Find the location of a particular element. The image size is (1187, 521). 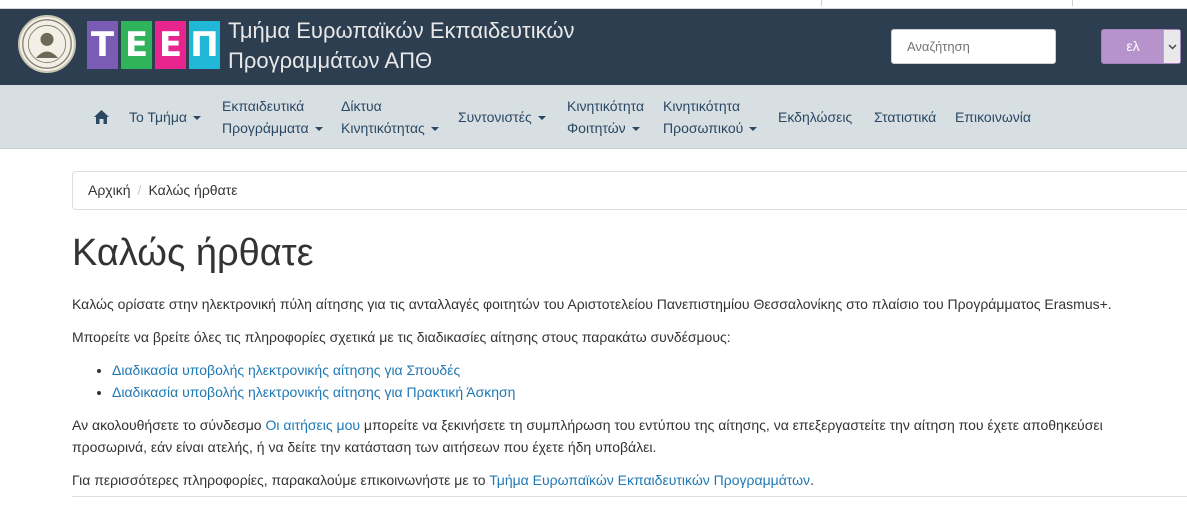

teep-logo: Τ Ε Ε Π is located at coordinates (153, 45).